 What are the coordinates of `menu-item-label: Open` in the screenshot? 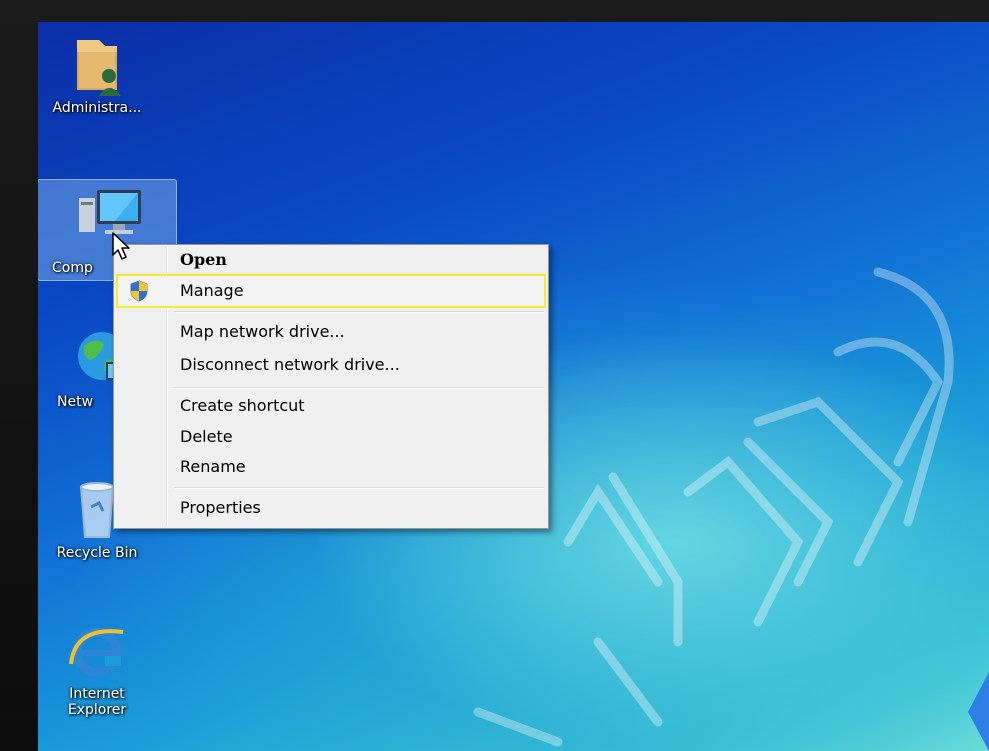 It's located at (203, 259).